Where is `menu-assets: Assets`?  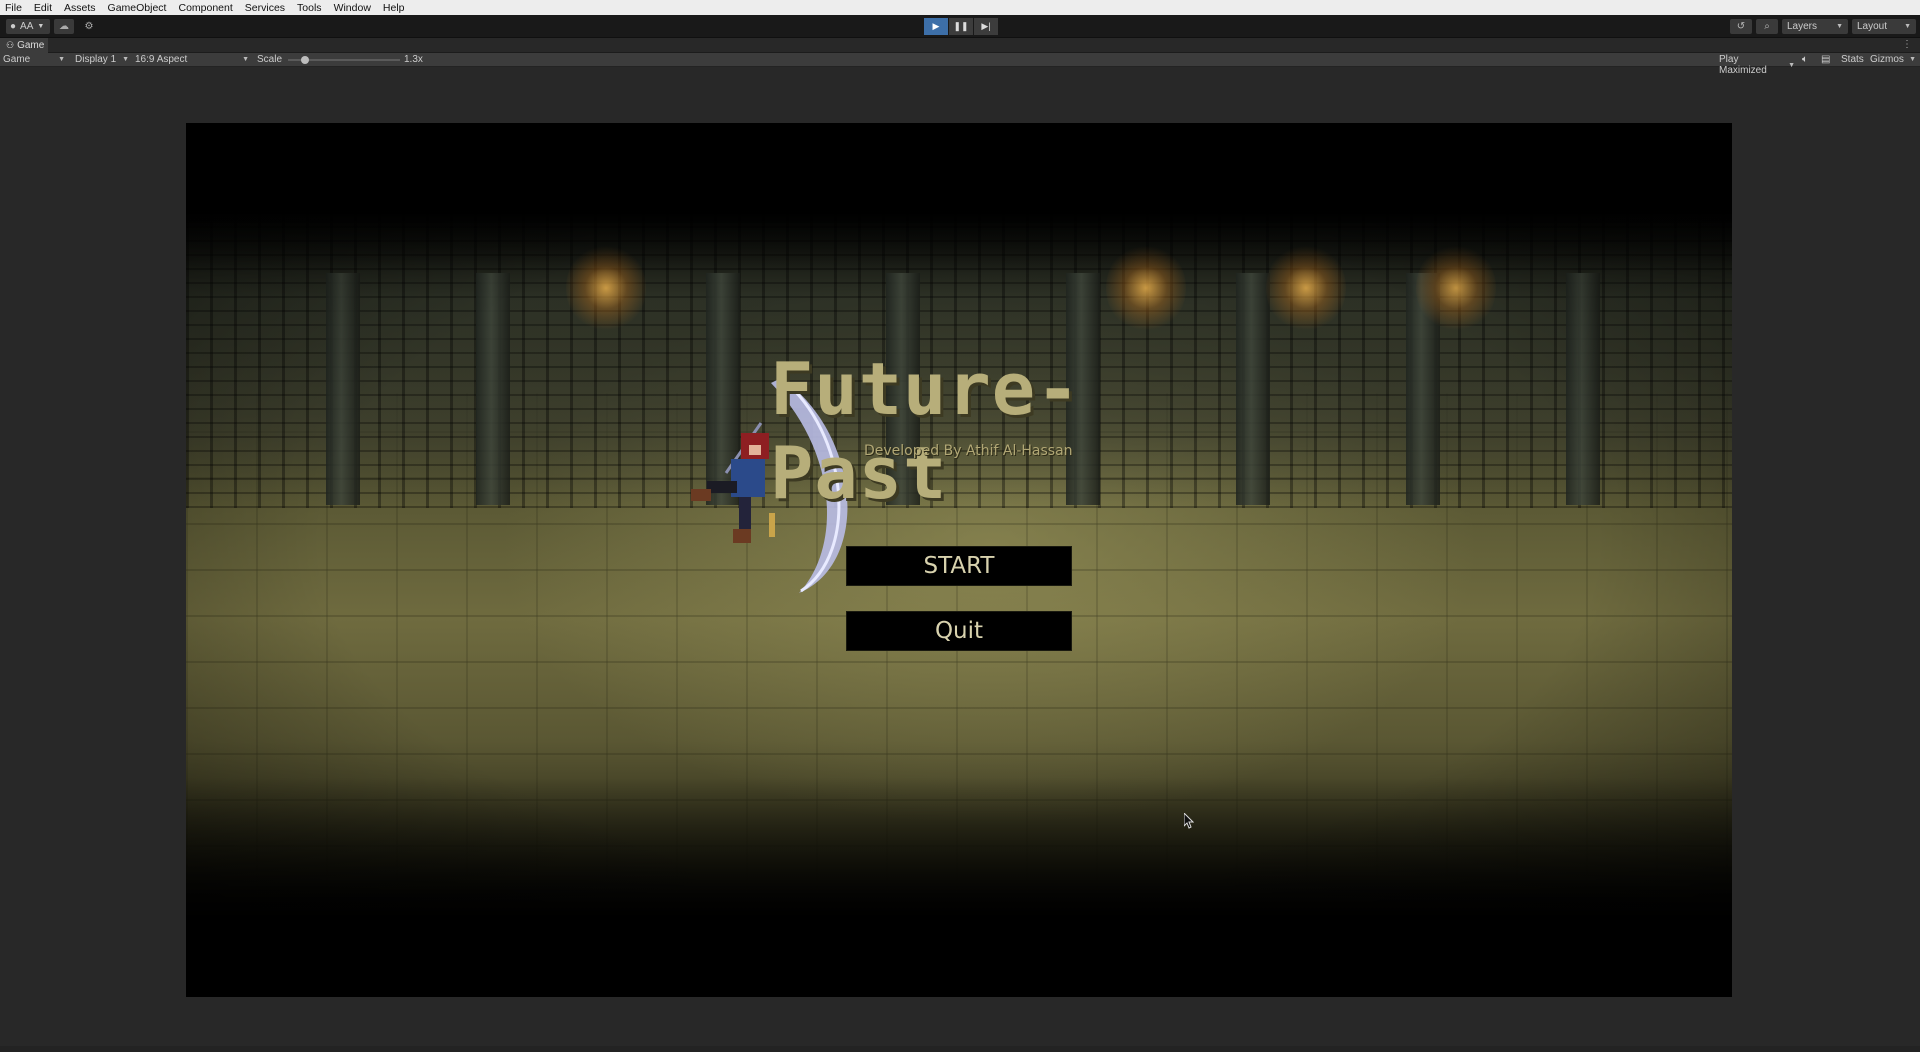
menu-assets: Assets is located at coordinates (80, 8).